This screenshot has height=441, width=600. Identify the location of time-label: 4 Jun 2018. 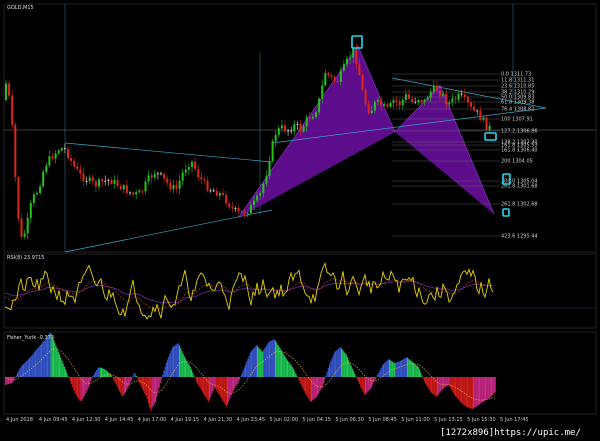
(19, 420).